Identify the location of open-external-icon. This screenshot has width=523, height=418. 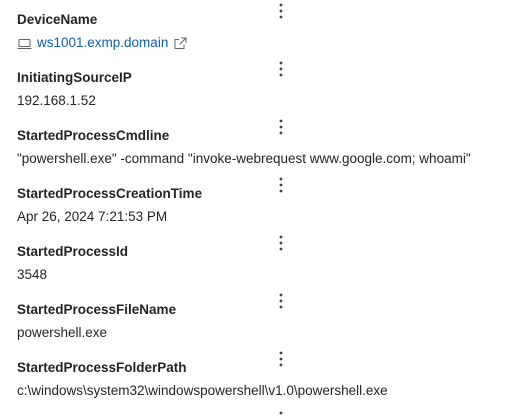
(180, 43).